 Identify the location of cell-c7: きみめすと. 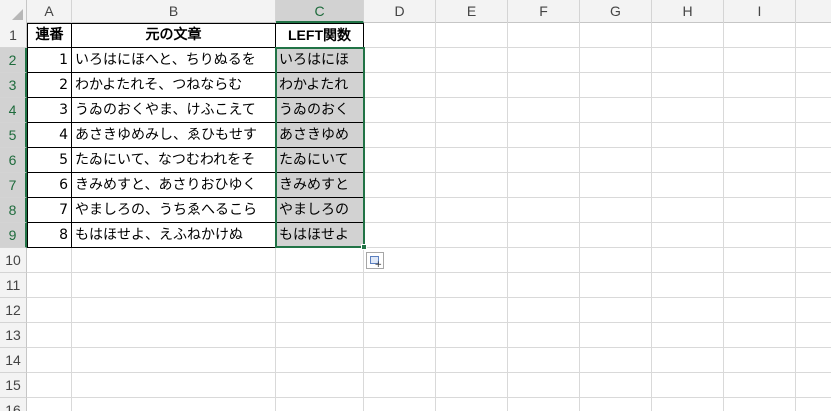
(319, 185).